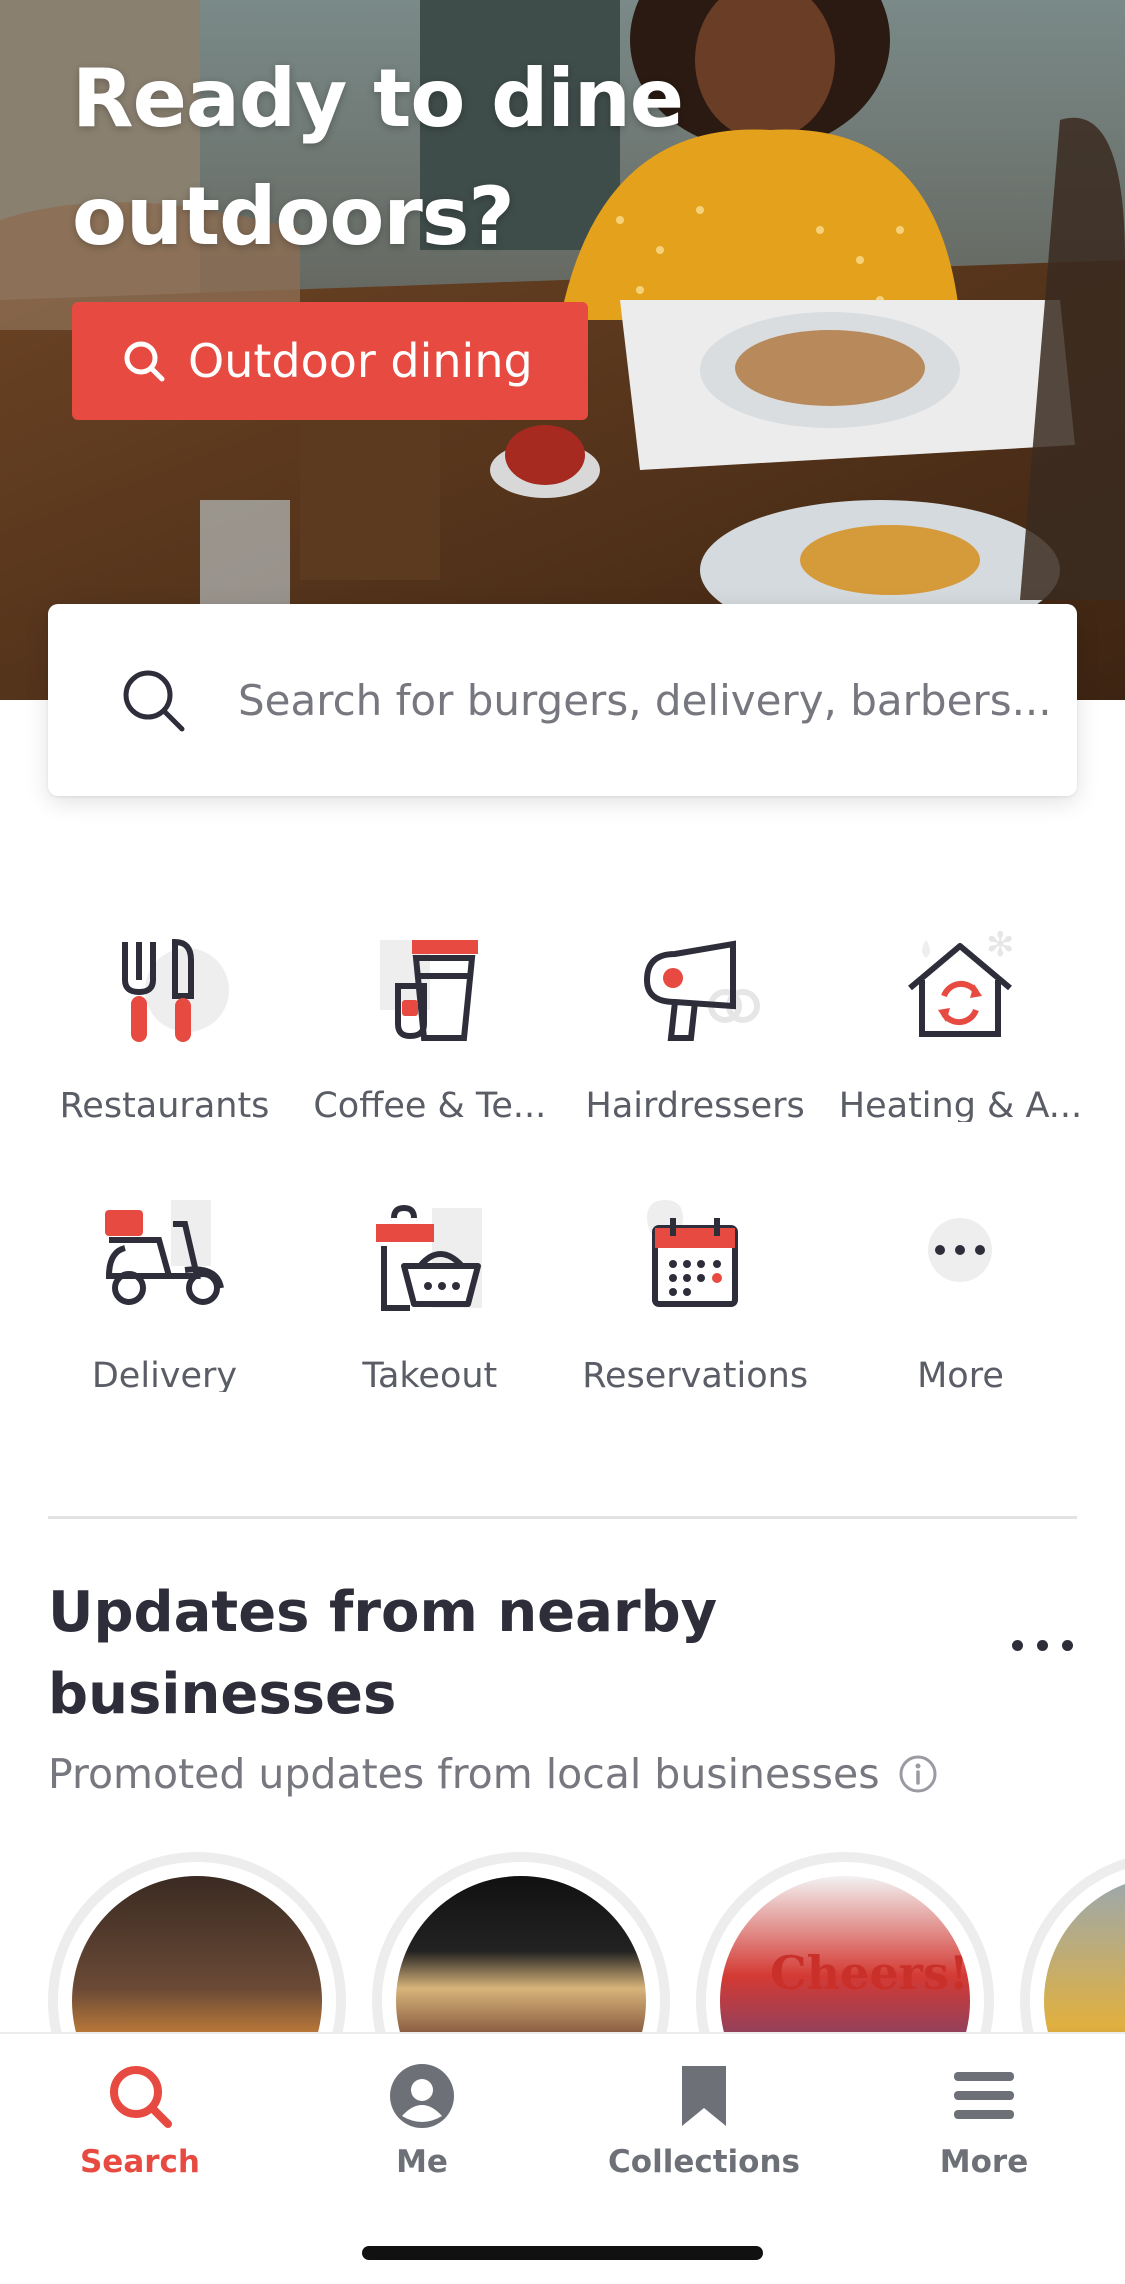  I want to click on category-label: Restaurants, so click(164, 1104).